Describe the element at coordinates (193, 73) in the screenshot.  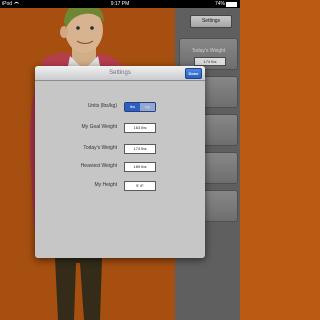
I see `done-button: Done` at that location.